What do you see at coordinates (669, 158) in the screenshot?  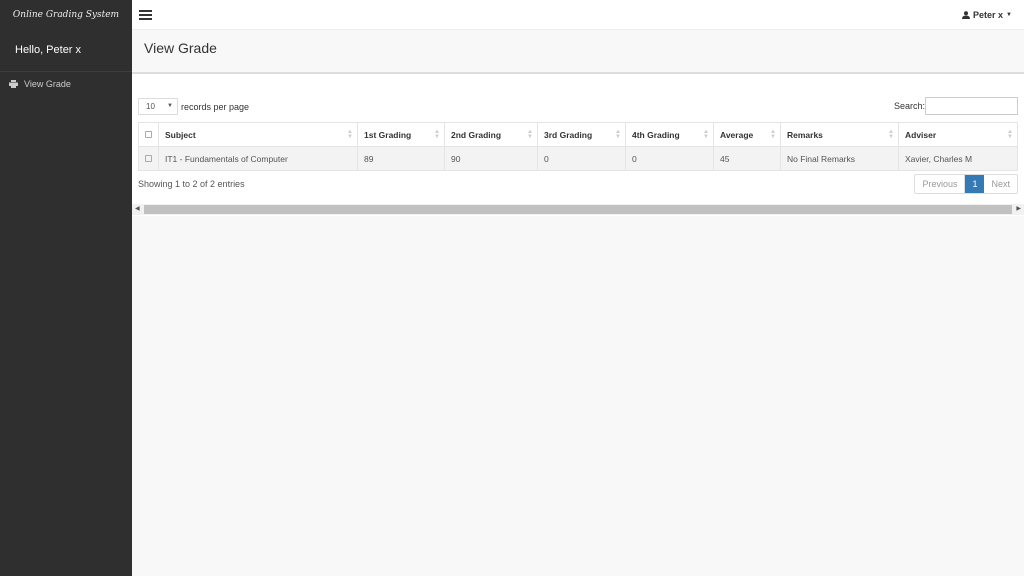 I see `cell-4th-grading: 0` at bounding box center [669, 158].